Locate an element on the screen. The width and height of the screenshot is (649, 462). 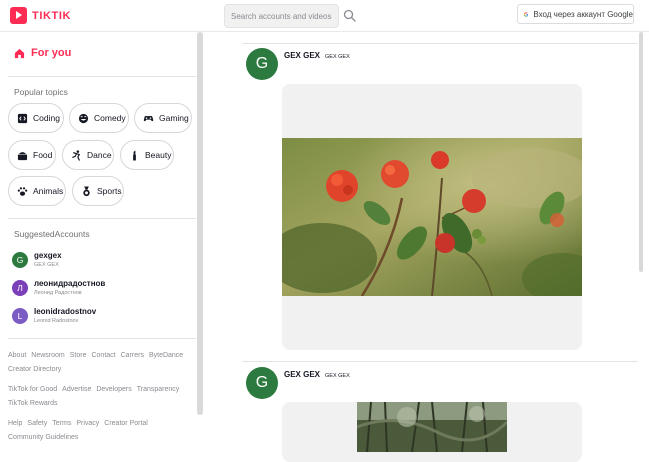
popular-topics-title: Popular topics is located at coordinates (41, 92).